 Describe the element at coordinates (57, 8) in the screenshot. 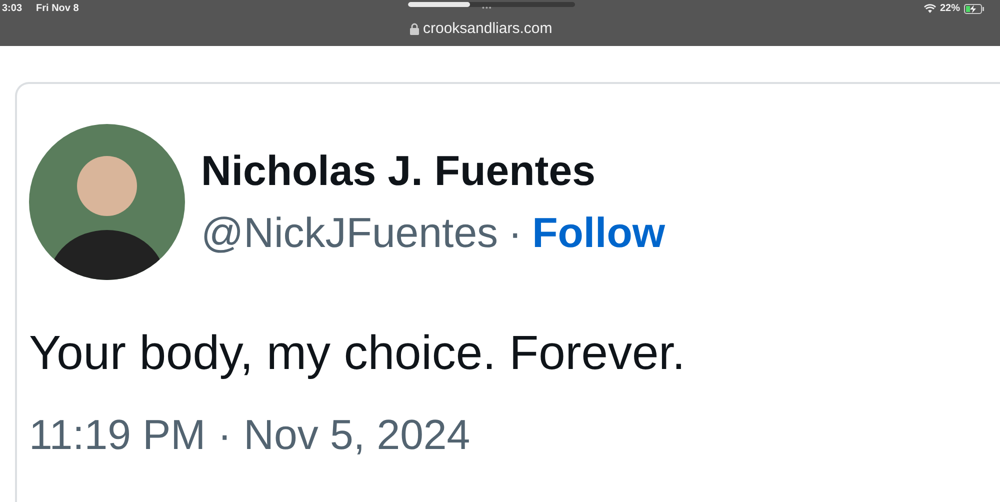

I see `status-date: Fri Nov 8` at that location.